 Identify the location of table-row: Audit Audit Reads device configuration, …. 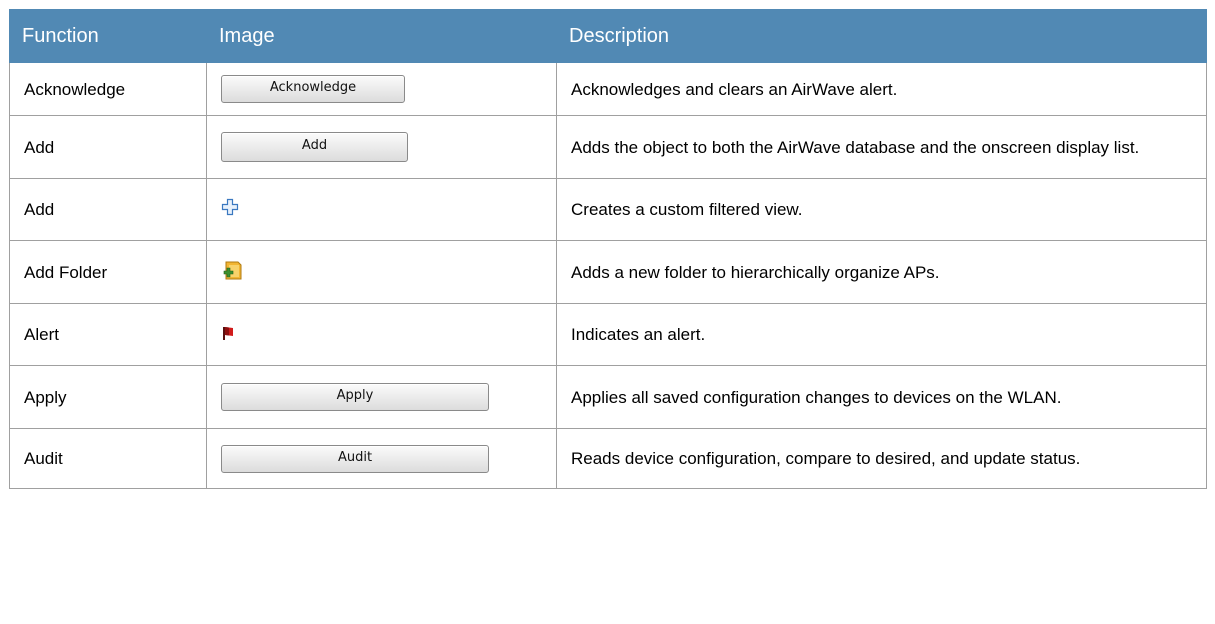
(608, 458).